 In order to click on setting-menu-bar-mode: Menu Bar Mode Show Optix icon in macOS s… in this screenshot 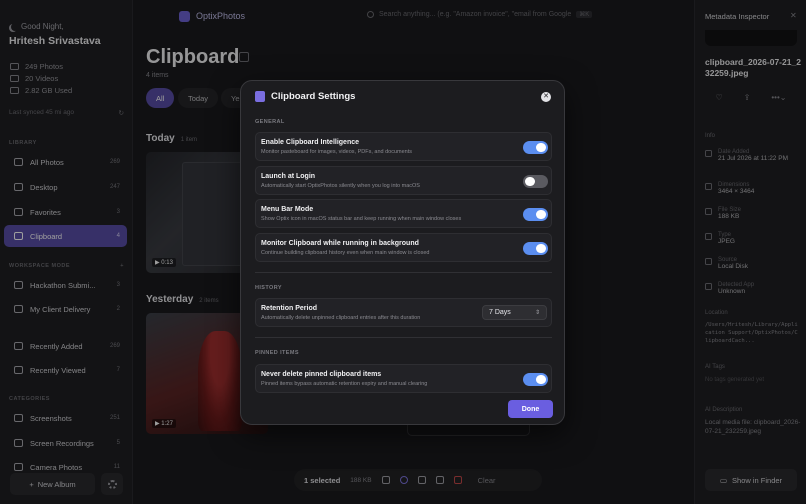, I will do `click(403, 213)`.